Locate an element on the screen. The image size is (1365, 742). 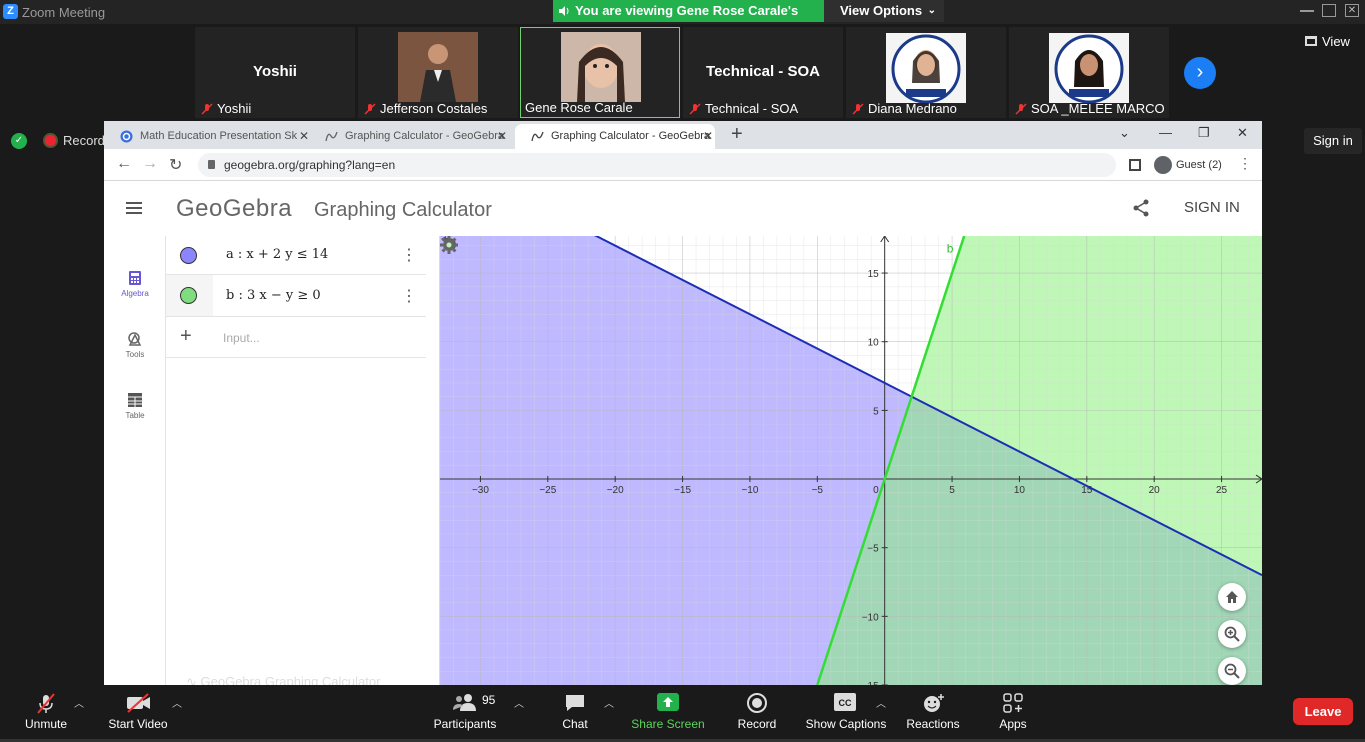
zoom-sign-in-button: Sign in is located at coordinates (1333, 141).